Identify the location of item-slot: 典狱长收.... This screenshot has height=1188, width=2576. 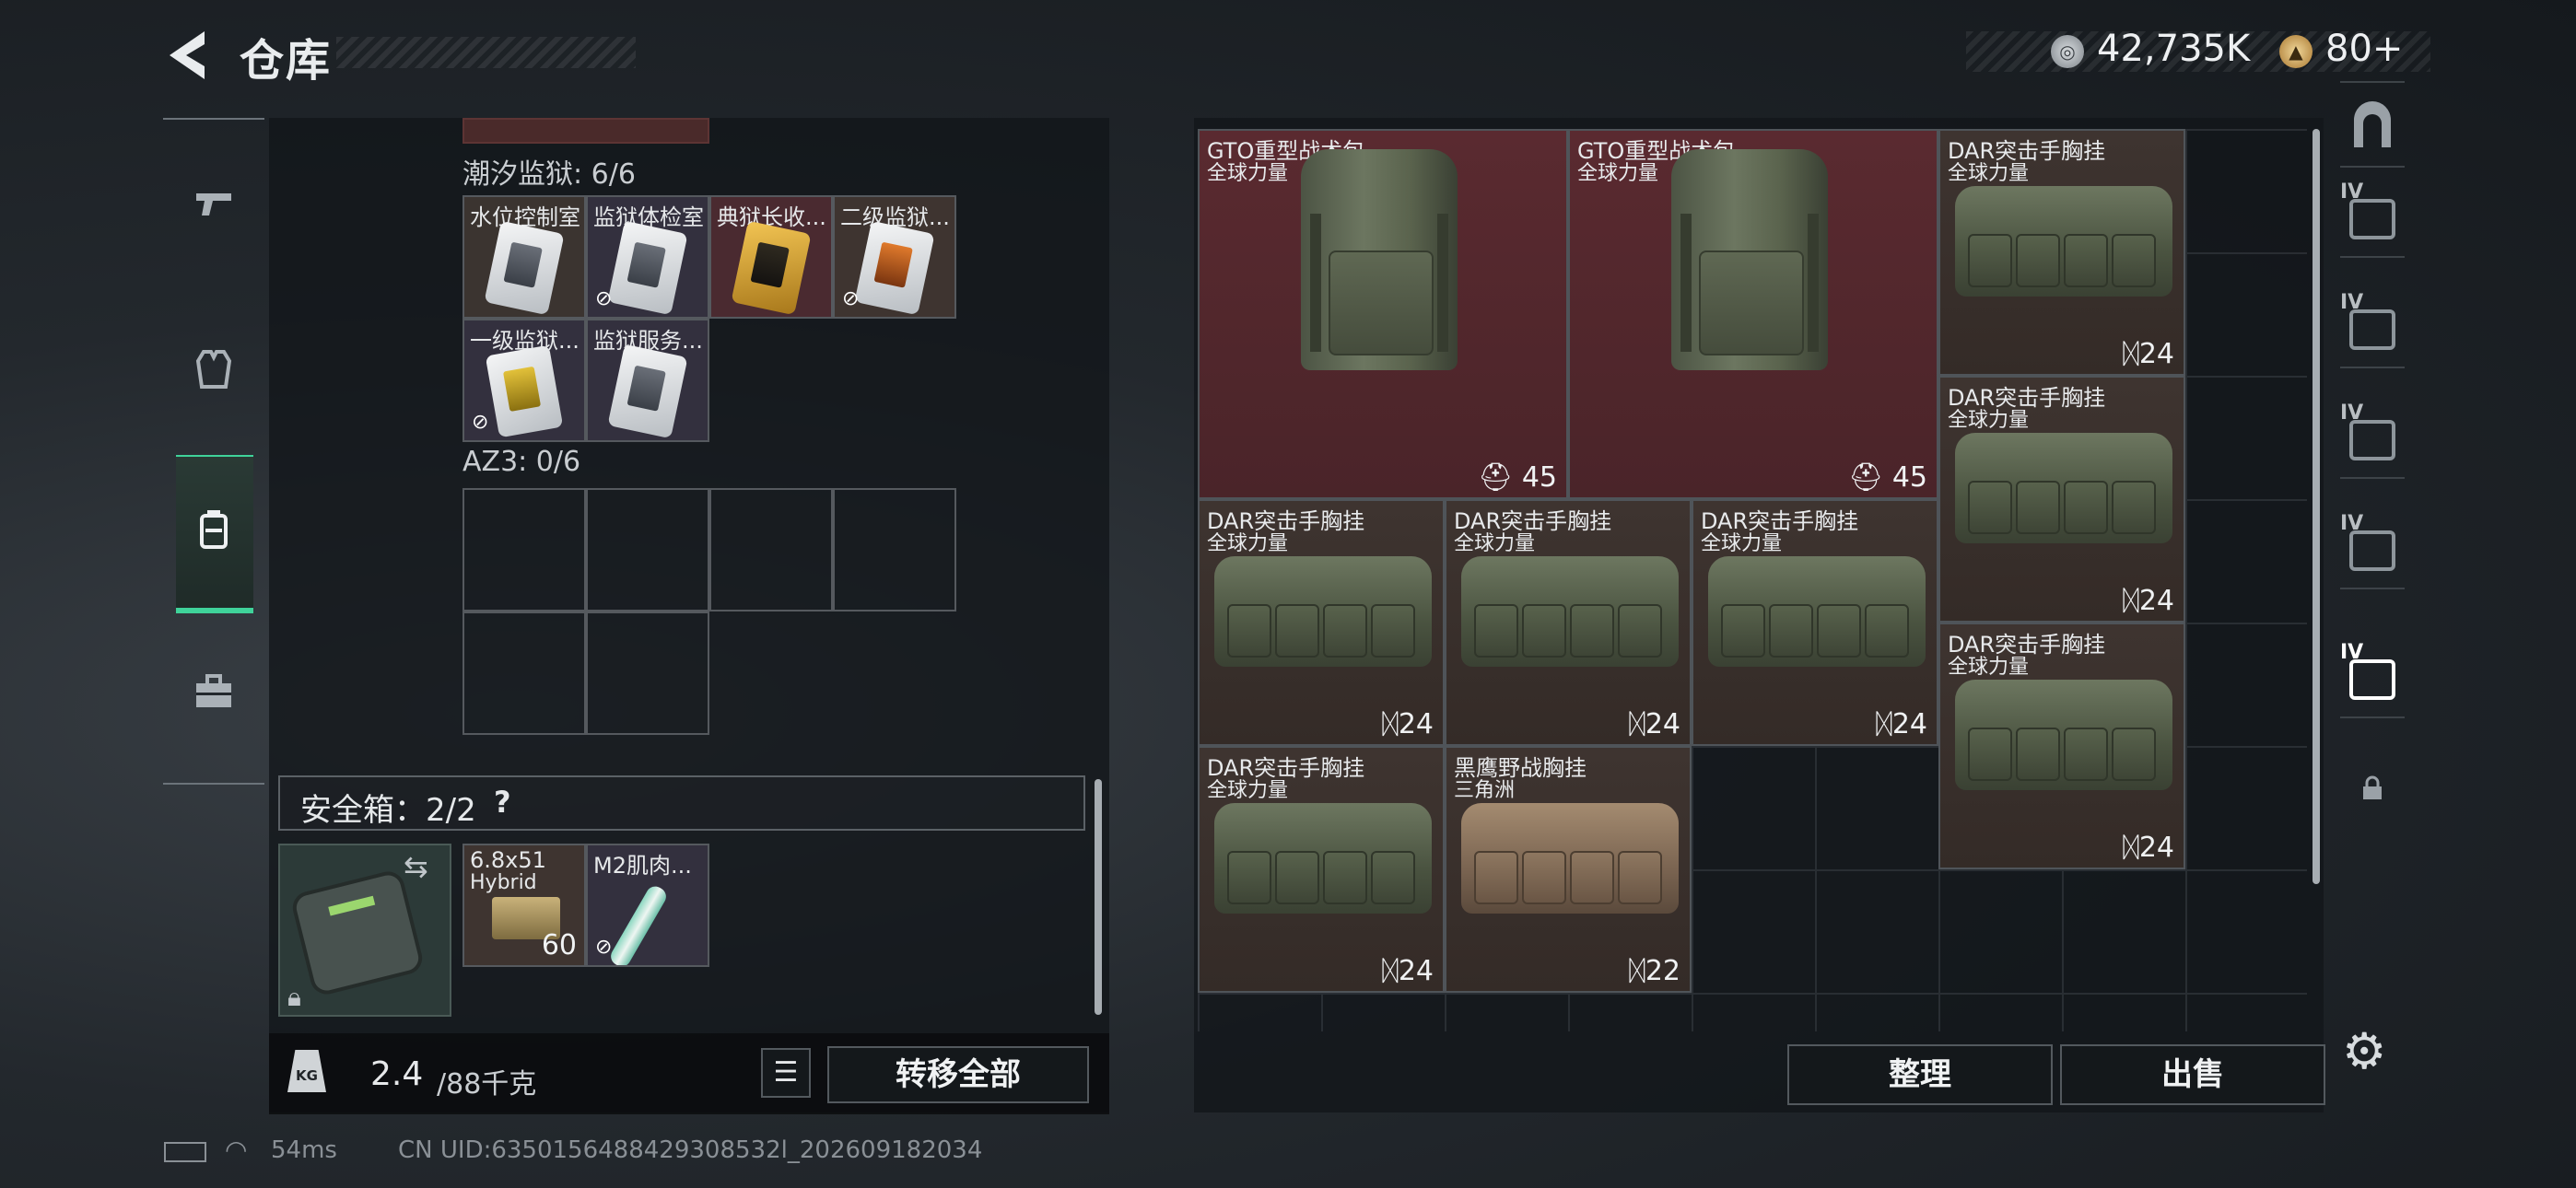
(771, 257).